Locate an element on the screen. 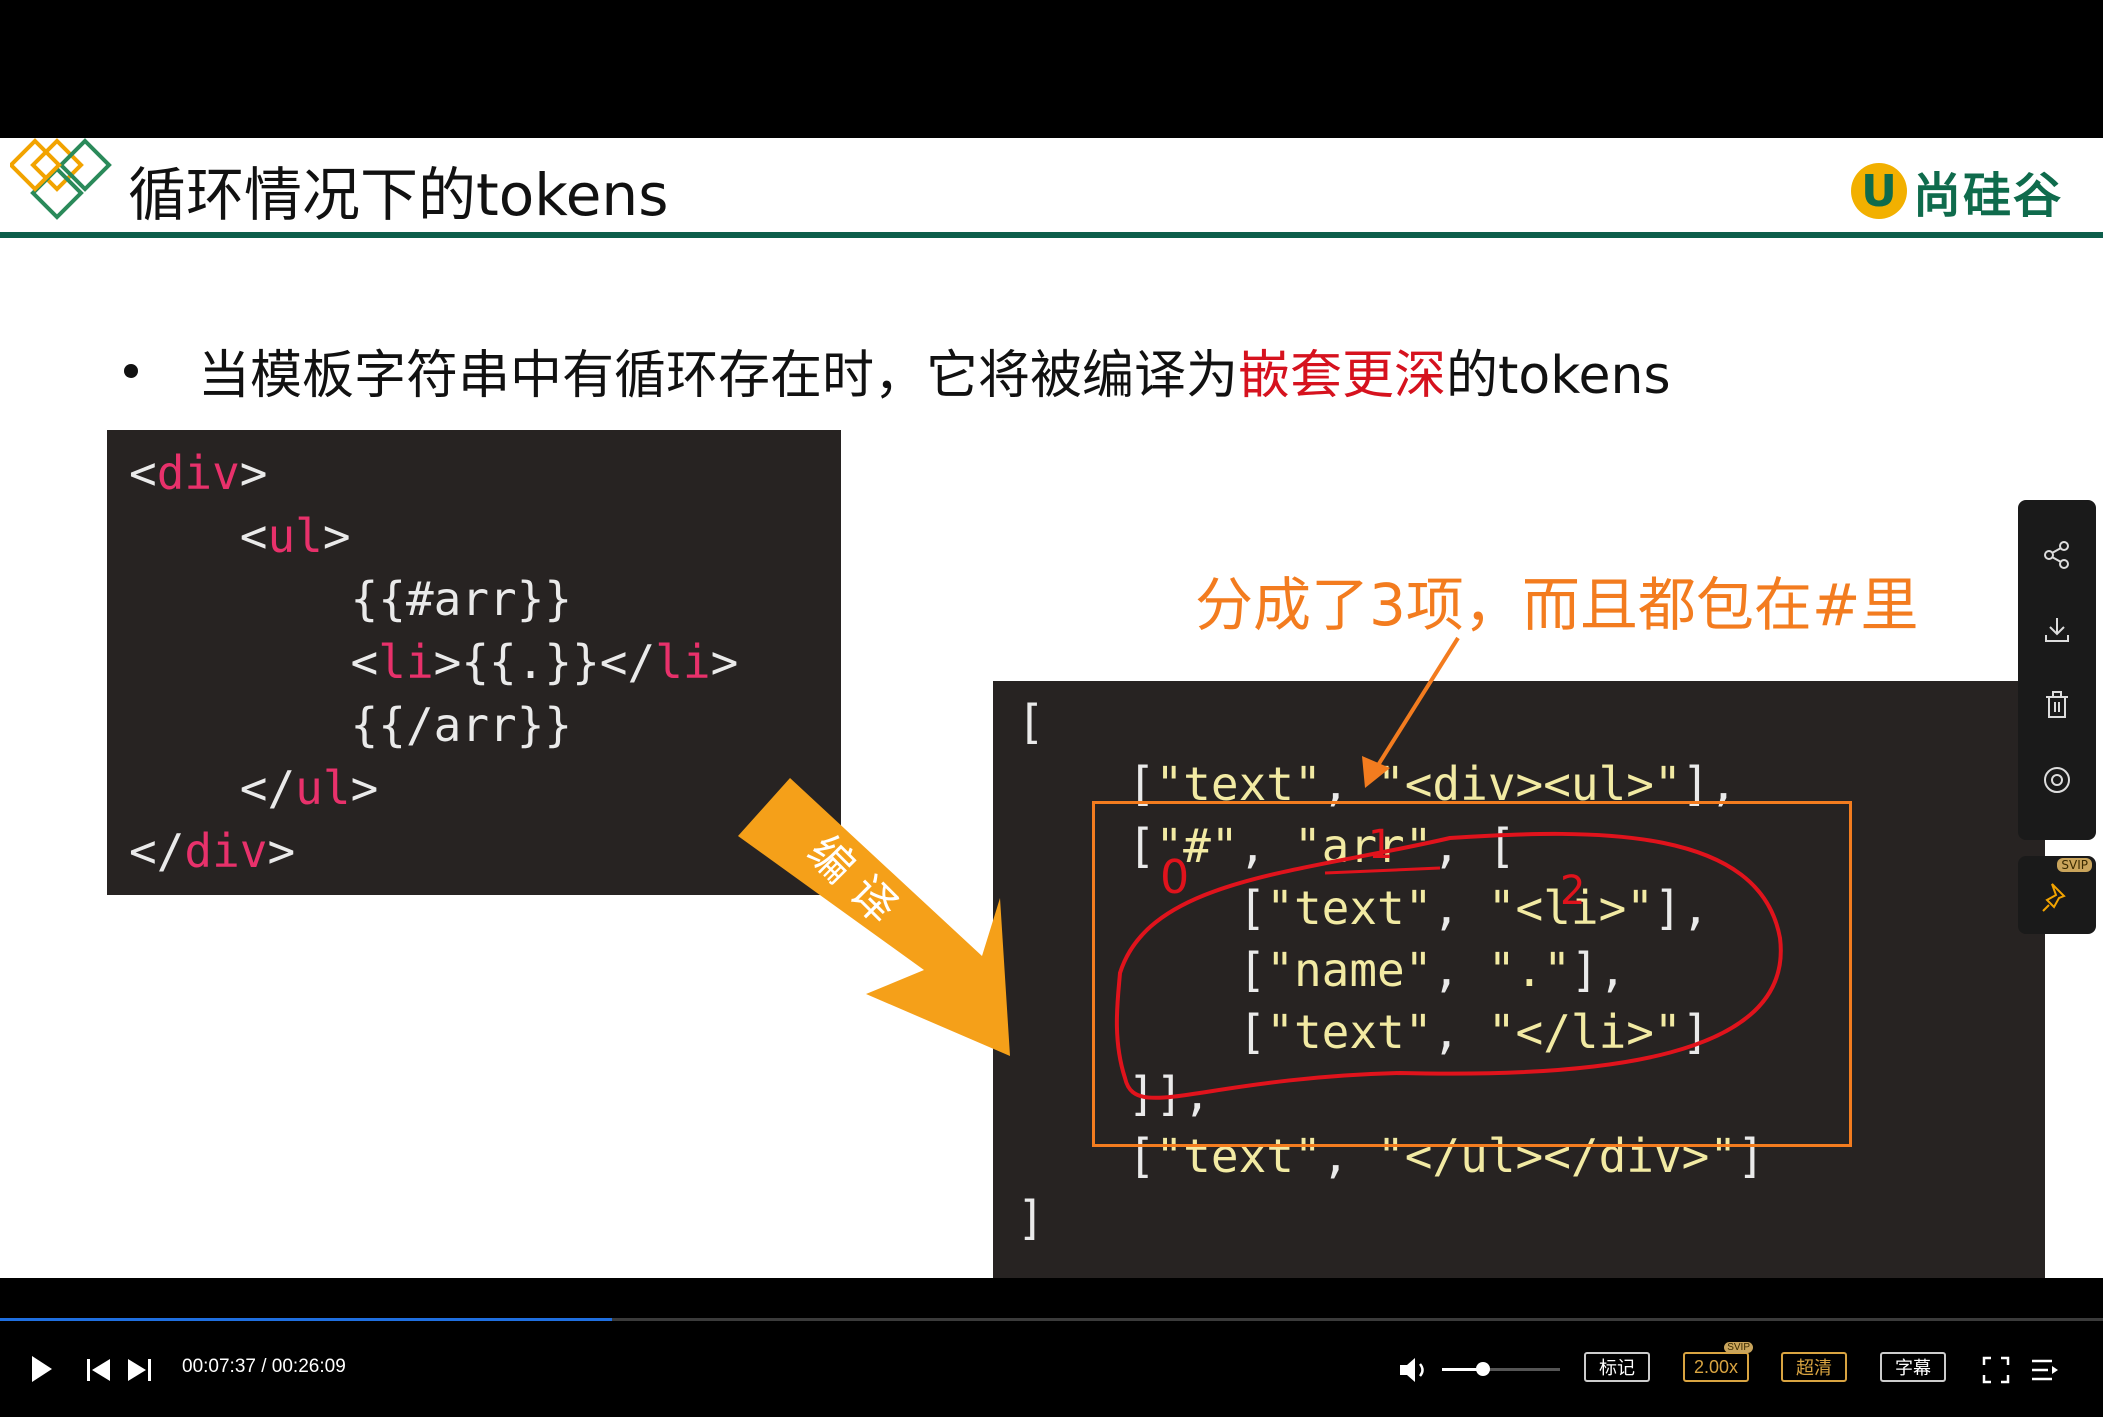 This screenshot has width=2103, height=1417. volume-icon is located at coordinates (1415, 1370).